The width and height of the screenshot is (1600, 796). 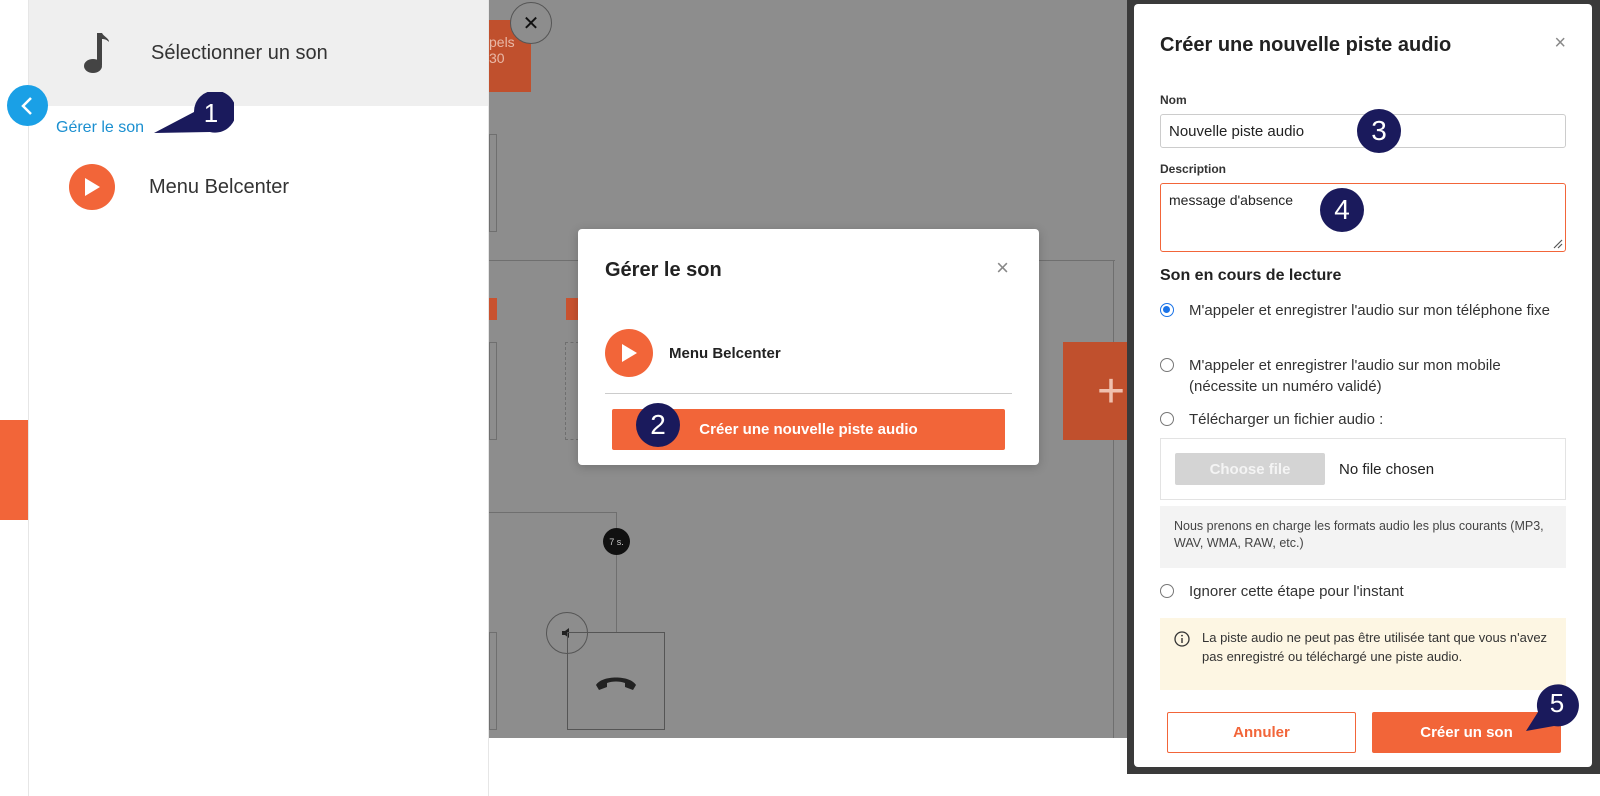 What do you see at coordinates (1286, 419) in the screenshot?
I see `radio-label: Télécharger un fichier audio :` at bounding box center [1286, 419].